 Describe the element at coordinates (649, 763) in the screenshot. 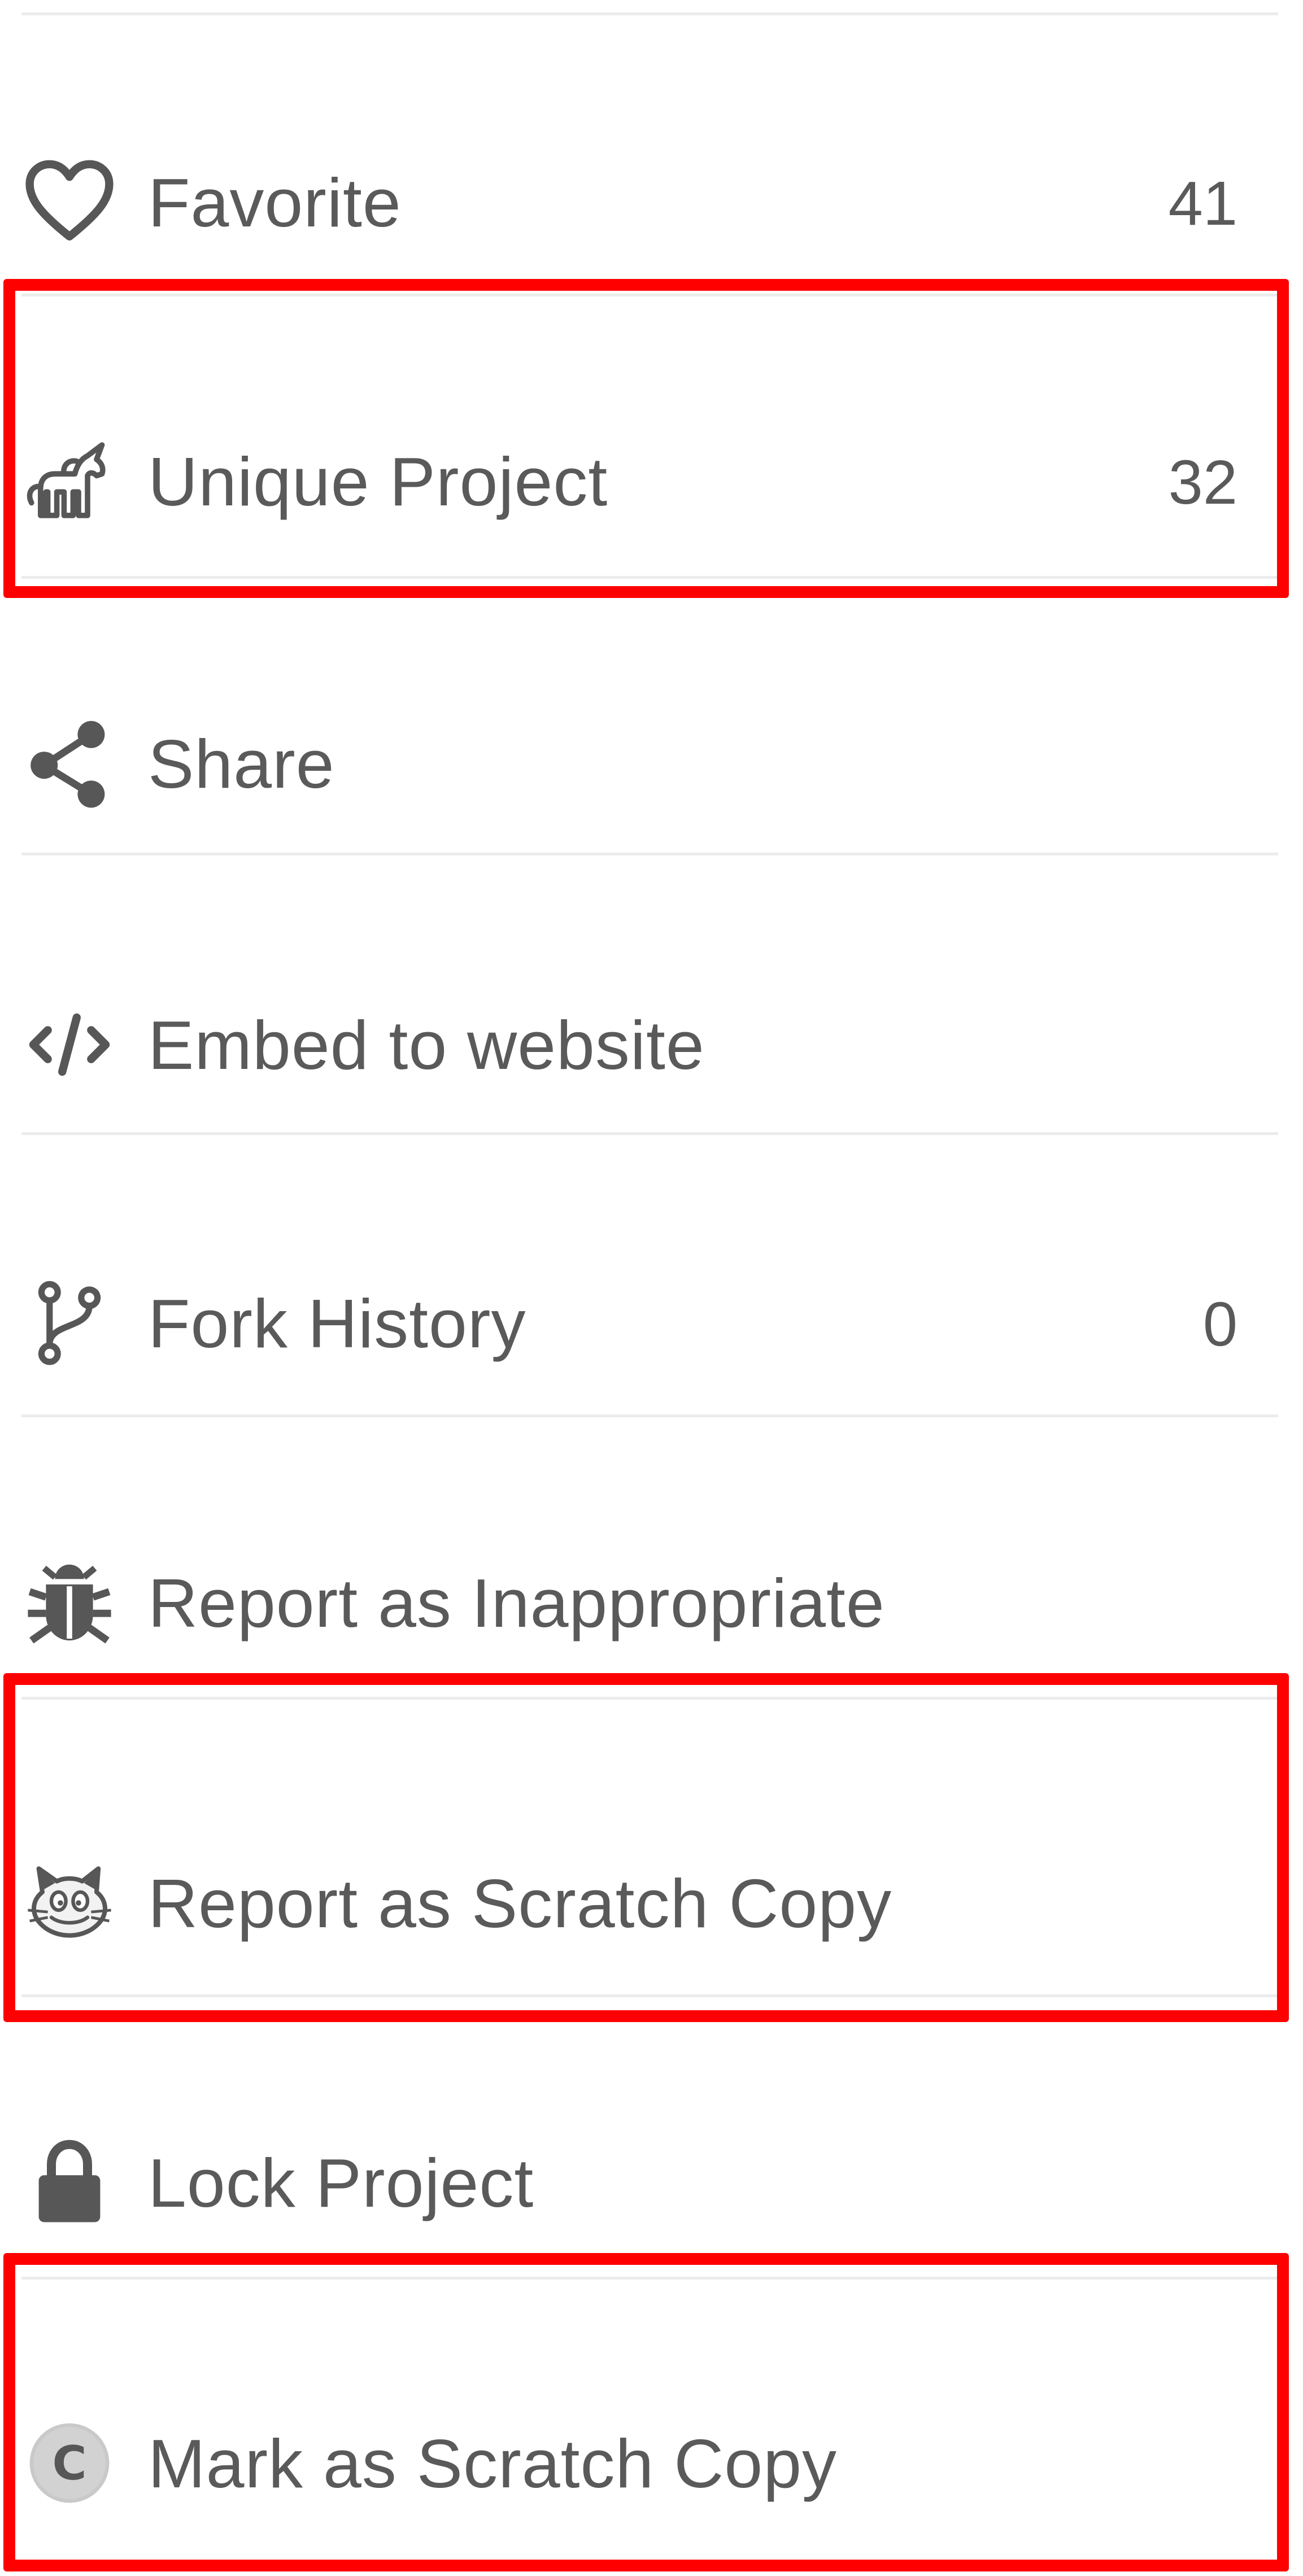

I see `share-button: Share` at that location.